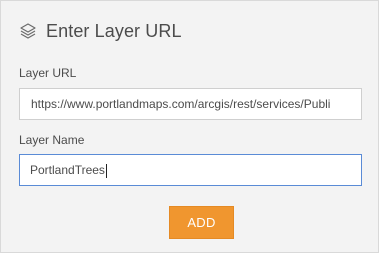 This screenshot has width=379, height=253. I want to click on add-button: ADD, so click(201, 222).